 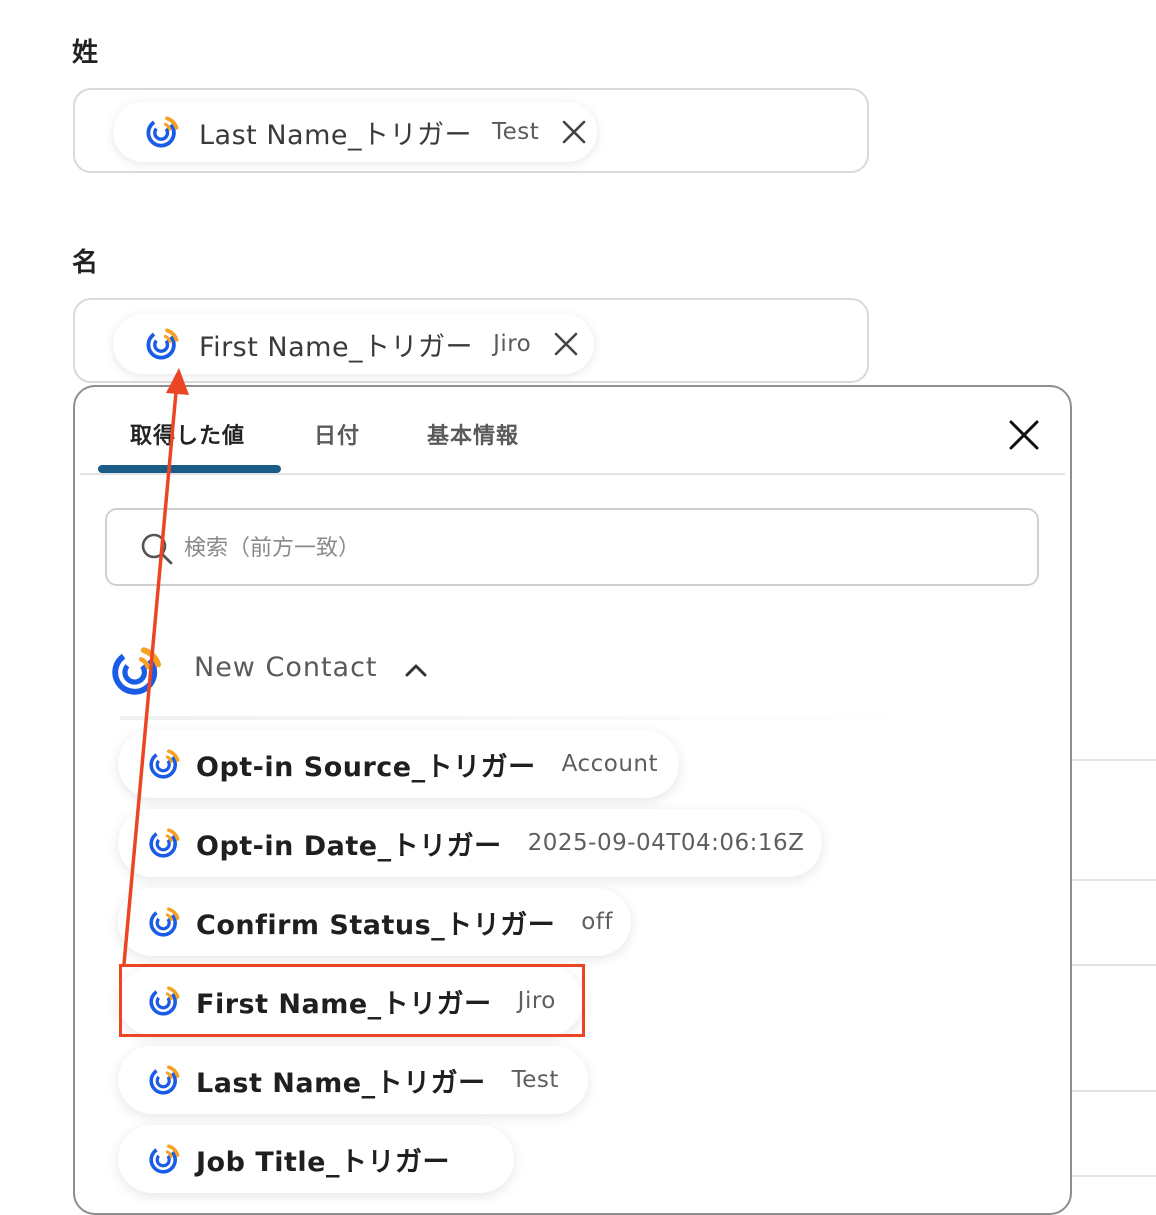 I want to click on tab-retrieved-values: 取得した値, so click(x=187, y=434).